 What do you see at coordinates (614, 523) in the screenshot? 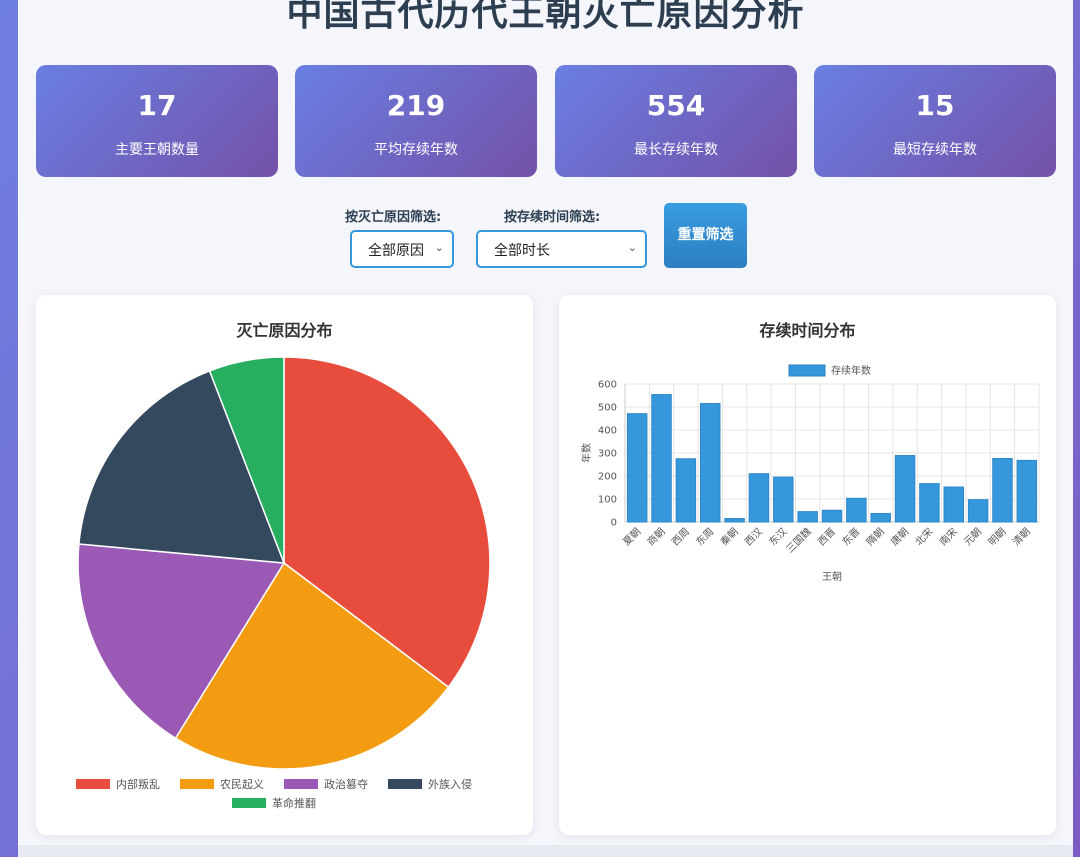
I see `y-tick-label: 0` at bounding box center [614, 523].